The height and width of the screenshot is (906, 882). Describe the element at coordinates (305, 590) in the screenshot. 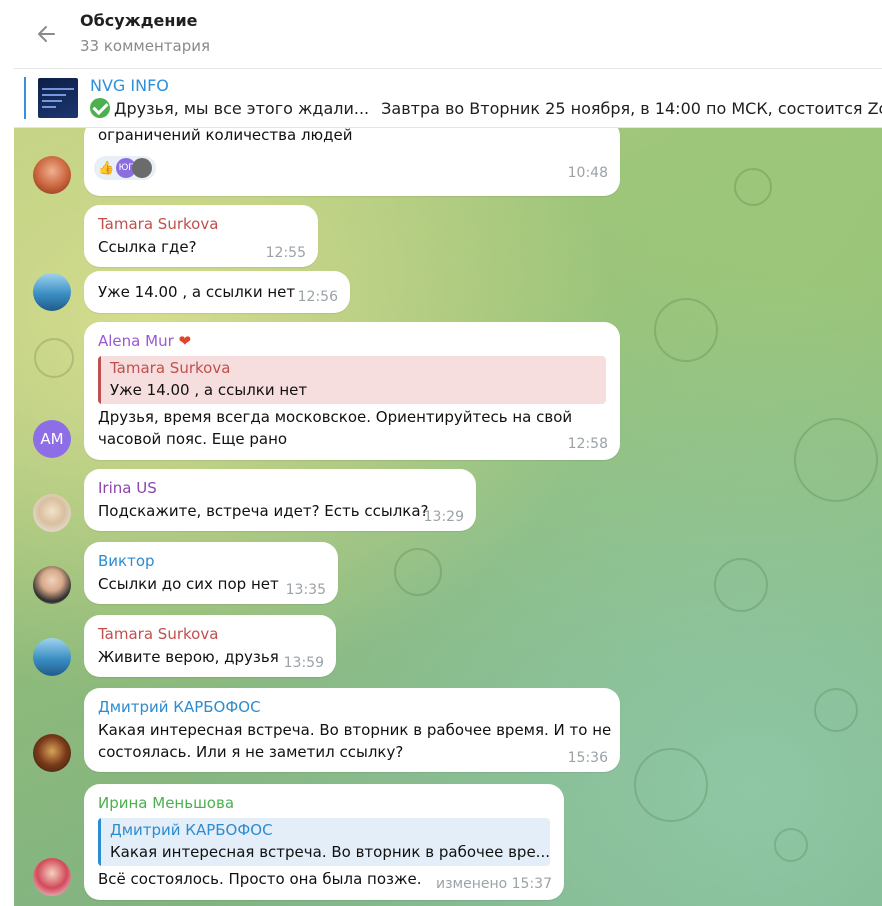

I see `message-time: 13:35` at that location.